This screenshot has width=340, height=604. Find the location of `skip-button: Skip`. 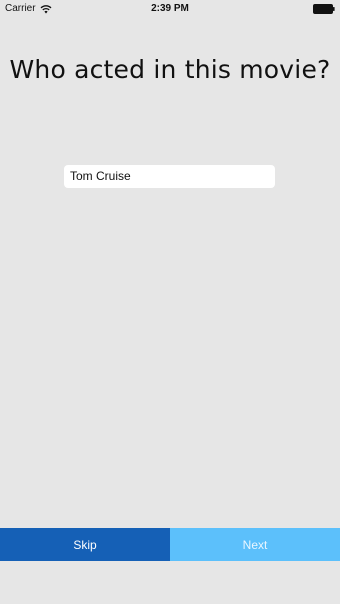

skip-button: Skip is located at coordinates (85, 544).